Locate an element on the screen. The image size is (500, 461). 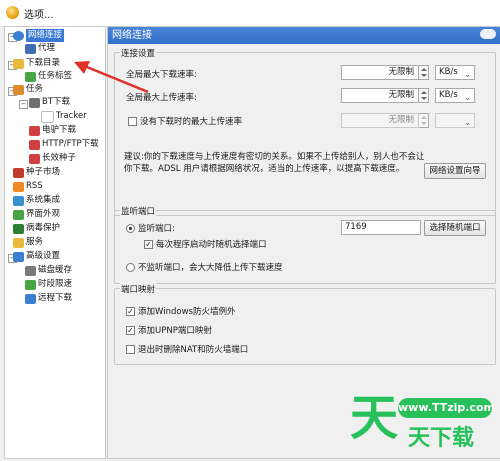
watermark-brand: 天下载 is located at coordinates (441, 438).